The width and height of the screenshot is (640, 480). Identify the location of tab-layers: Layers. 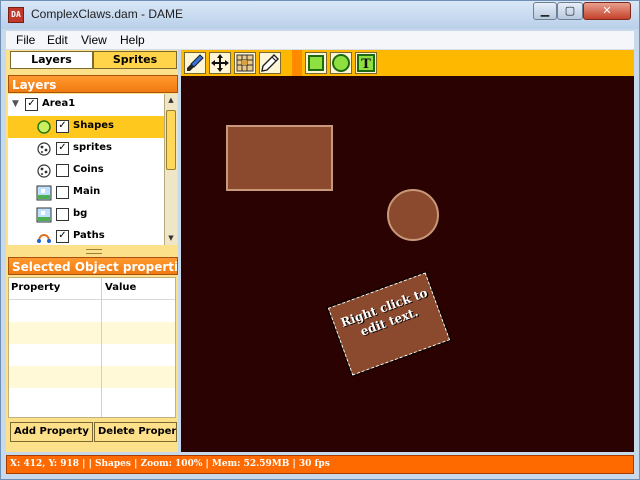
(51, 60).